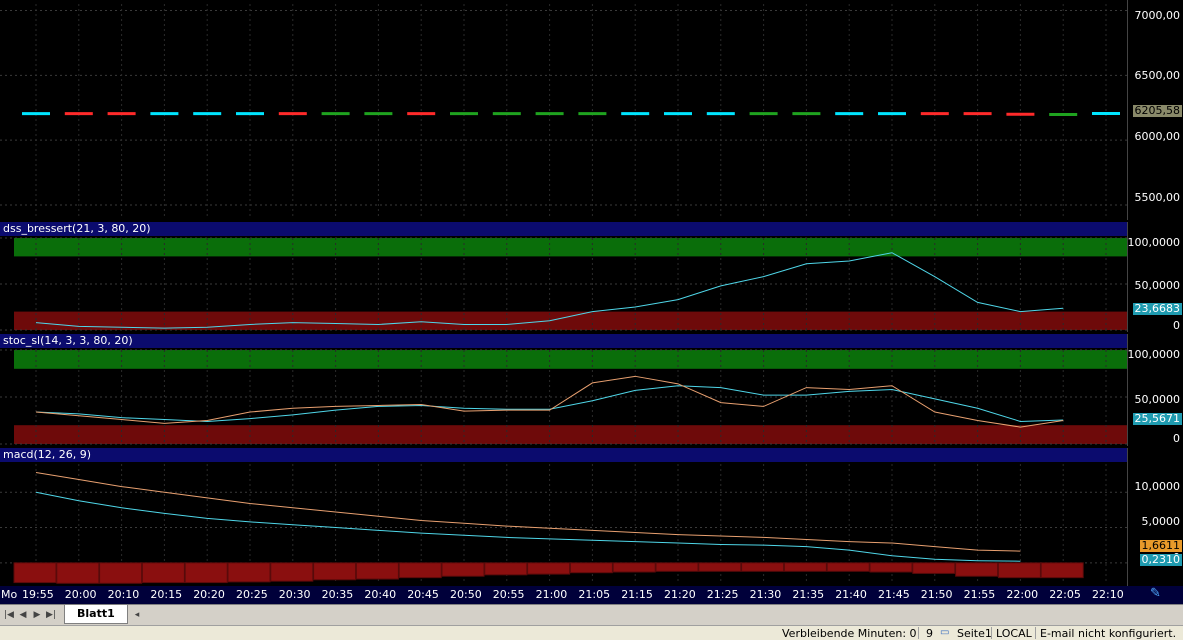 This screenshot has width=1183, height=640. Describe the element at coordinates (1158, 75) in the screenshot. I see `price-axis-label: 6500,00` at that location.